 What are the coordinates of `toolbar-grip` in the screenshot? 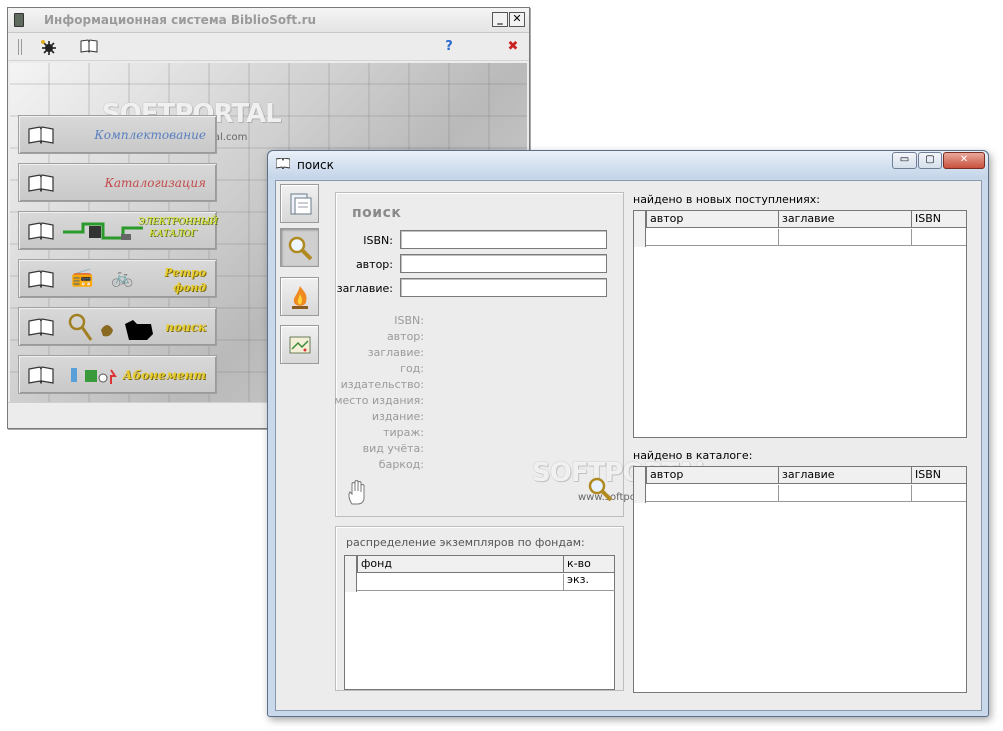 It's located at (20, 47).